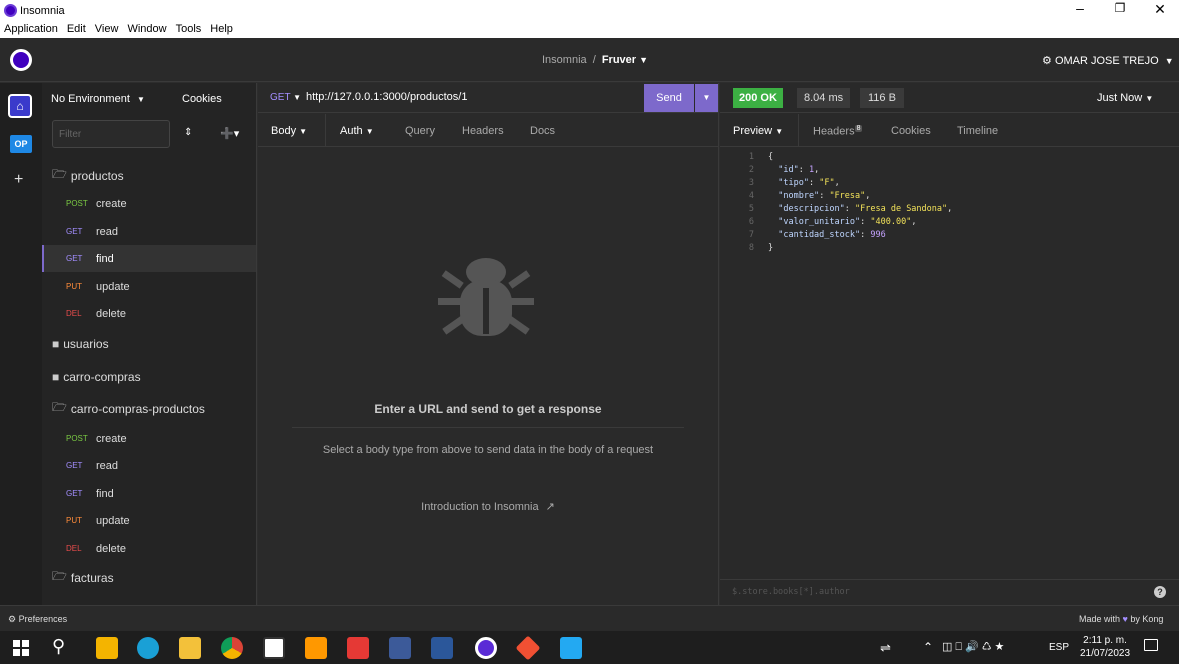  What do you see at coordinates (149, 231) in the screenshot?
I see `request-productos-read: GET read` at bounding box center [149, 231].